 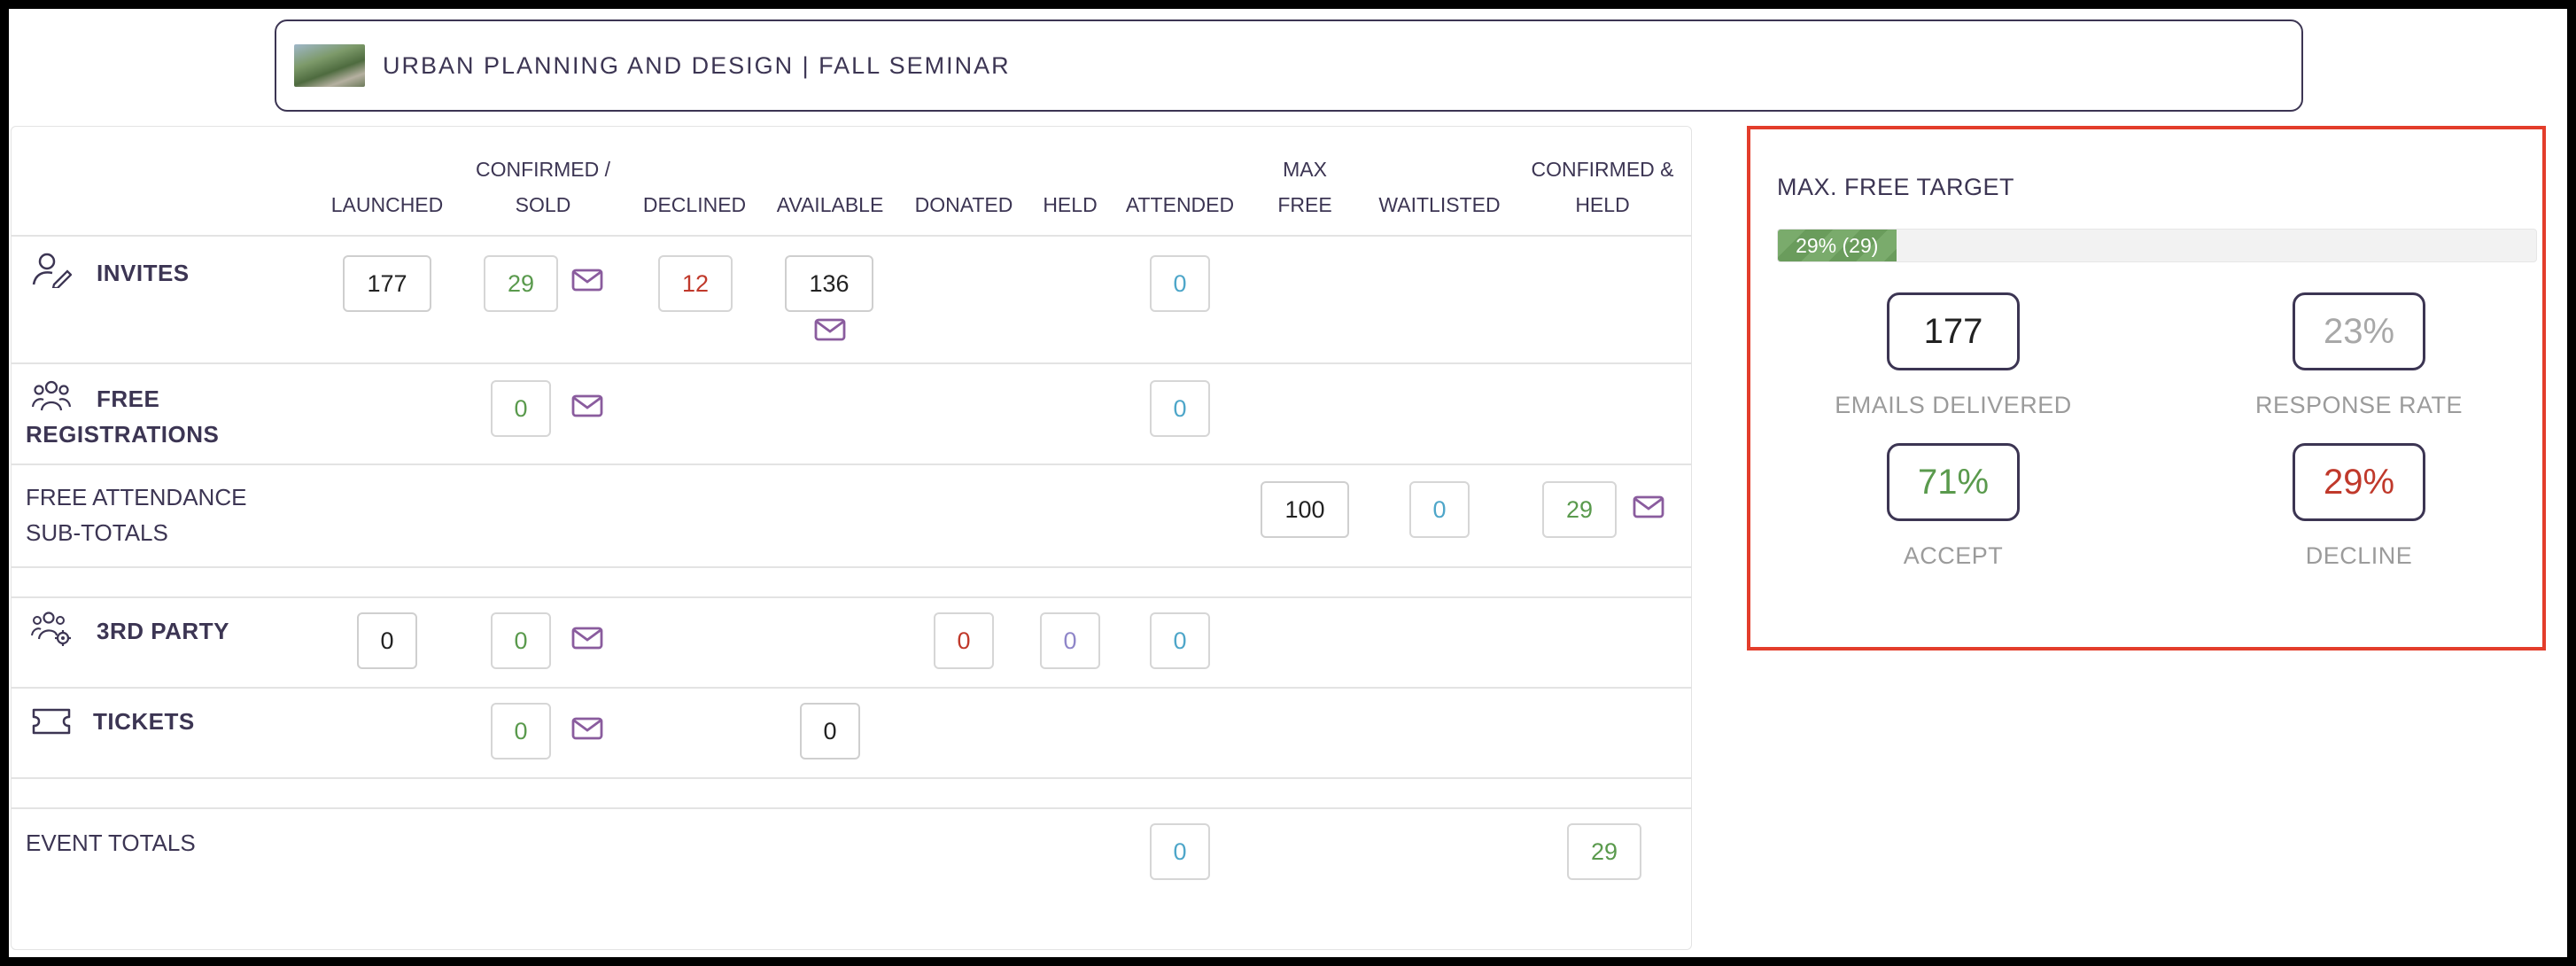 What do you see at coordinates (964, 640) in the screenshot?
I see `third-party-donated: 0` at bounding box center [964, 640].